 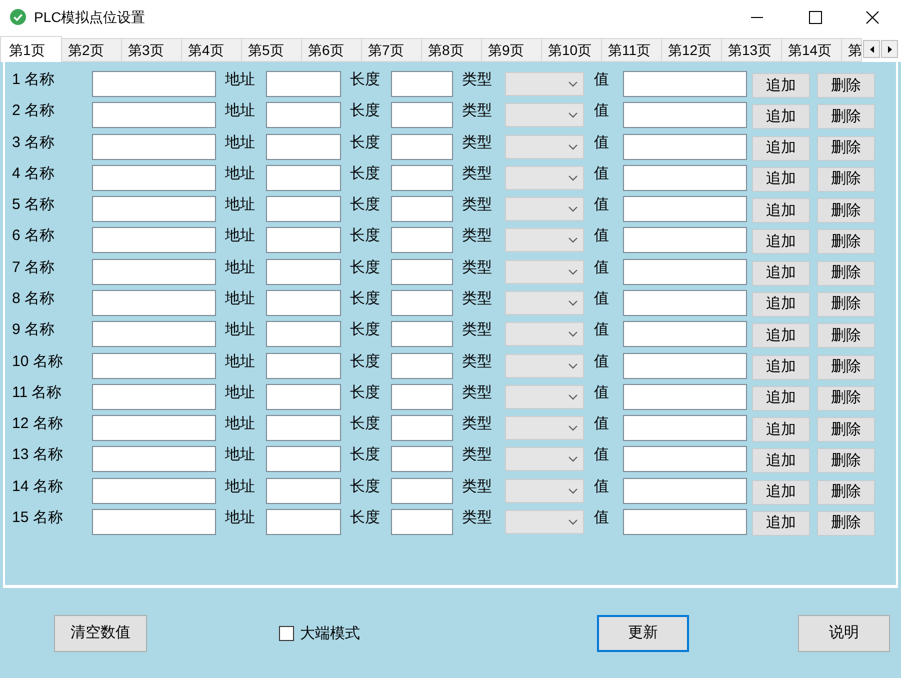 I want to click on tab: 第5页, so click(x=272, y=50).